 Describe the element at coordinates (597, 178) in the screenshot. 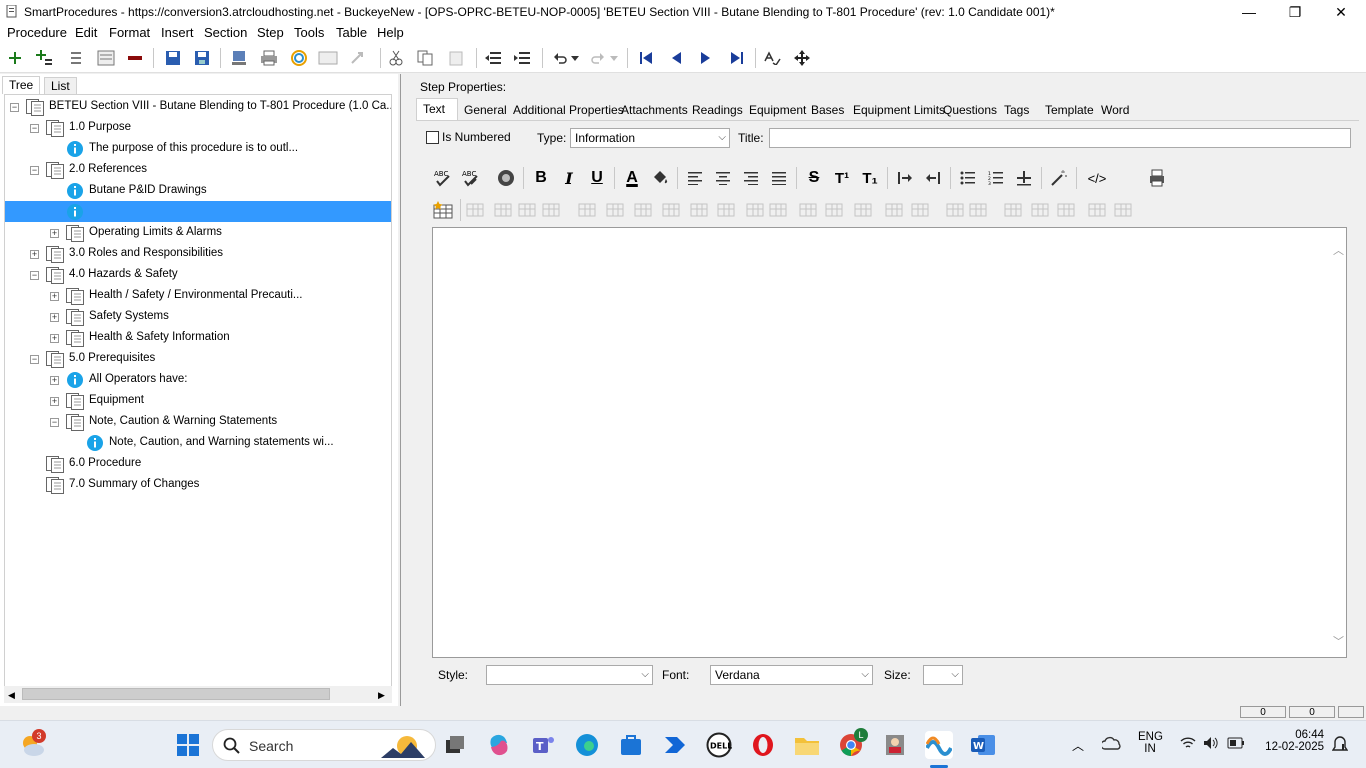

I see `underline-button: U` at that location.